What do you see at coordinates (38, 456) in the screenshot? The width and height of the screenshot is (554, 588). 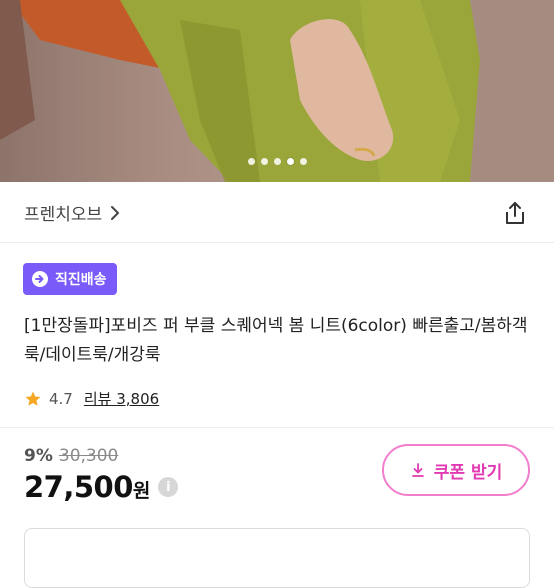 I see `discount-rate: 9%` at bounding box center [38, 456].